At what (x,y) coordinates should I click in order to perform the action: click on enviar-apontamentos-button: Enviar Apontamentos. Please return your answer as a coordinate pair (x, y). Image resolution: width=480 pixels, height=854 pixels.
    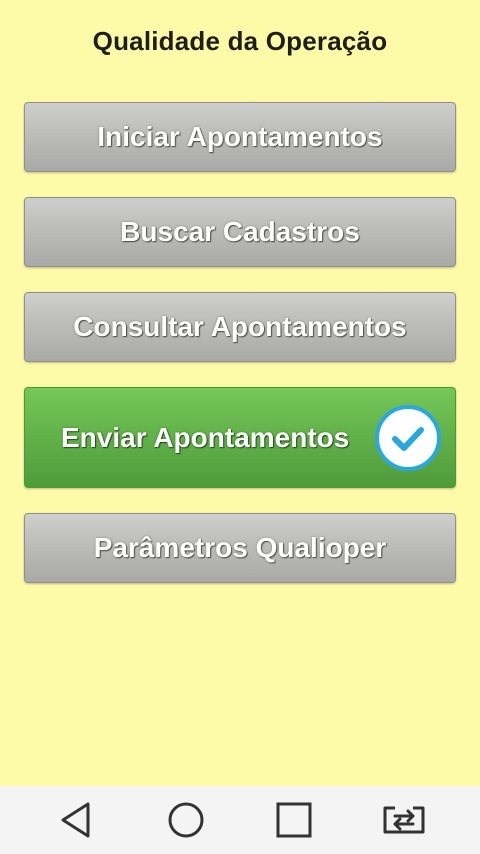
    Looking at the image, I should click on (240, 437).